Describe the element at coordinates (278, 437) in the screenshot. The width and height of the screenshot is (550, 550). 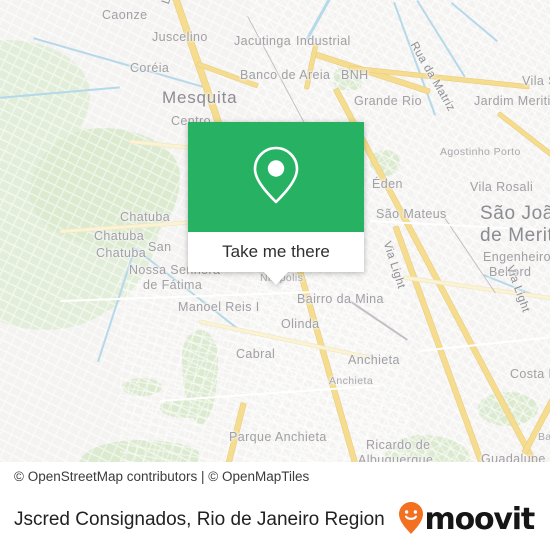
I see `map-place-label: Parque Anchieta` at that location.